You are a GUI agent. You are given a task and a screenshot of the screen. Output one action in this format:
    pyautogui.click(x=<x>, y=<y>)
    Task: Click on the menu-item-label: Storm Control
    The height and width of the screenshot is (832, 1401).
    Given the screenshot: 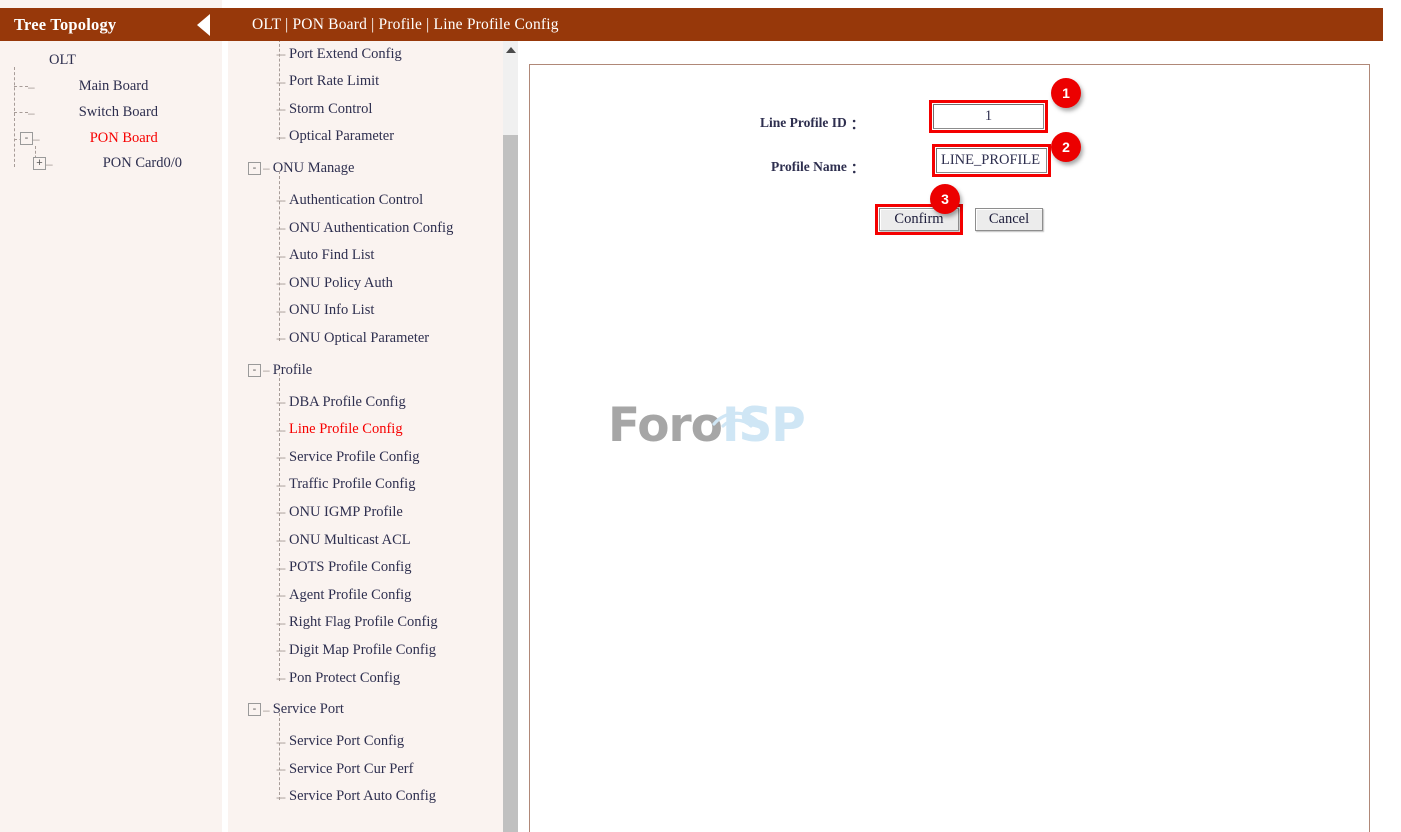 What is the action you would take?
    pyautogui.click(x=331, y=108)
    